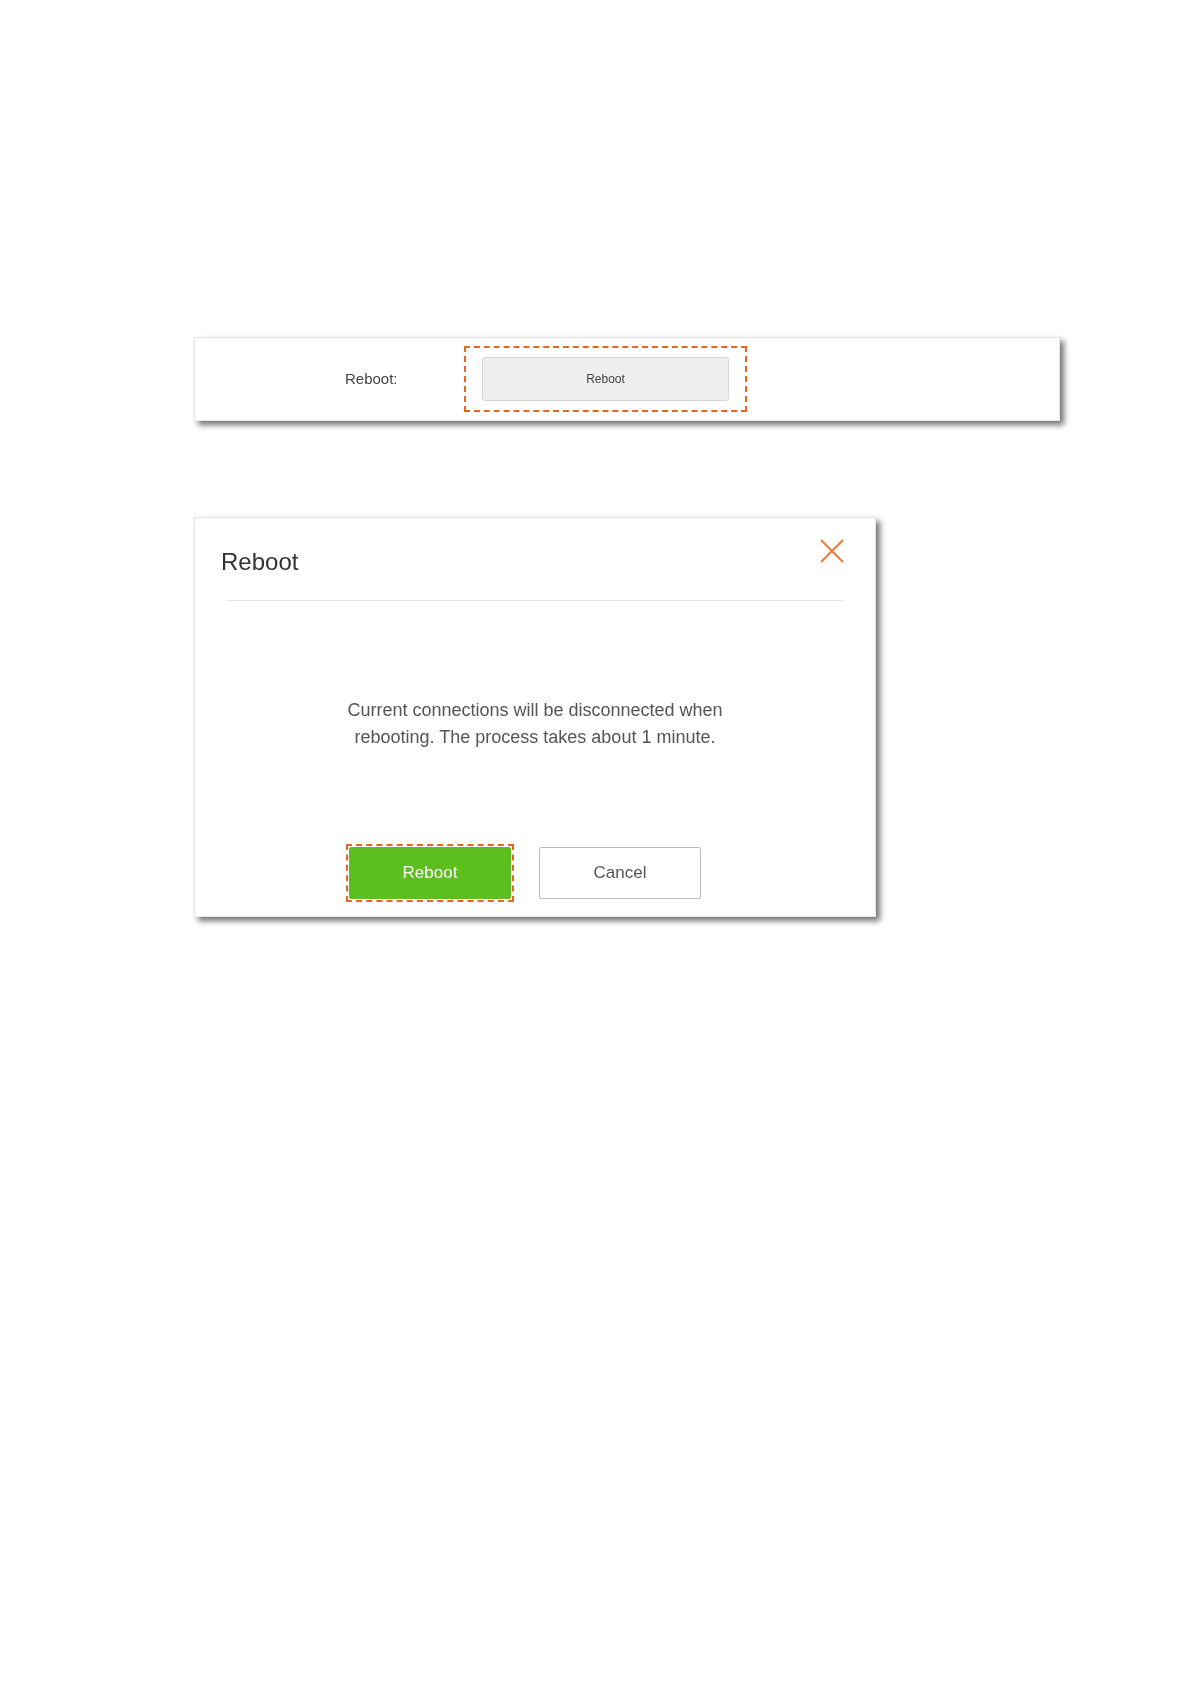  Describe the element at coordinates (620, 873) in the screenshot. I see `cancel-button: Cancel` at that location.